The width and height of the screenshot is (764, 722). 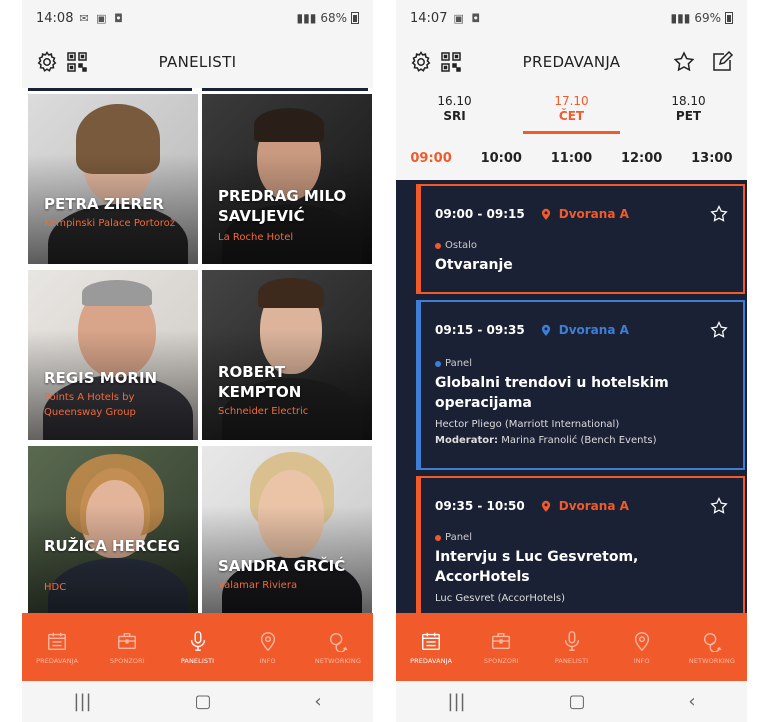 I want to click on panelist-name: SANDRA GRČIĆ, so click(x=282, y=566).